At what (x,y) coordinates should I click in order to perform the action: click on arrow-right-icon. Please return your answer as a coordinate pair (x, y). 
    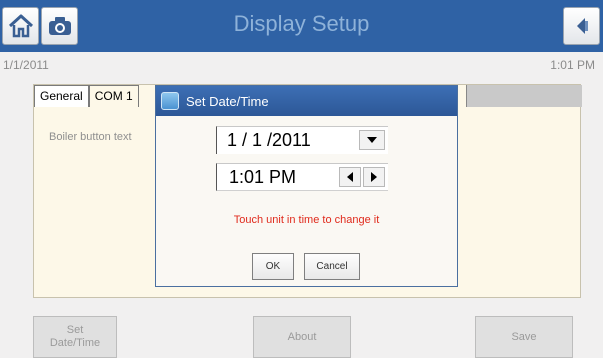
    Looking at the image, I should click on (374, 177).